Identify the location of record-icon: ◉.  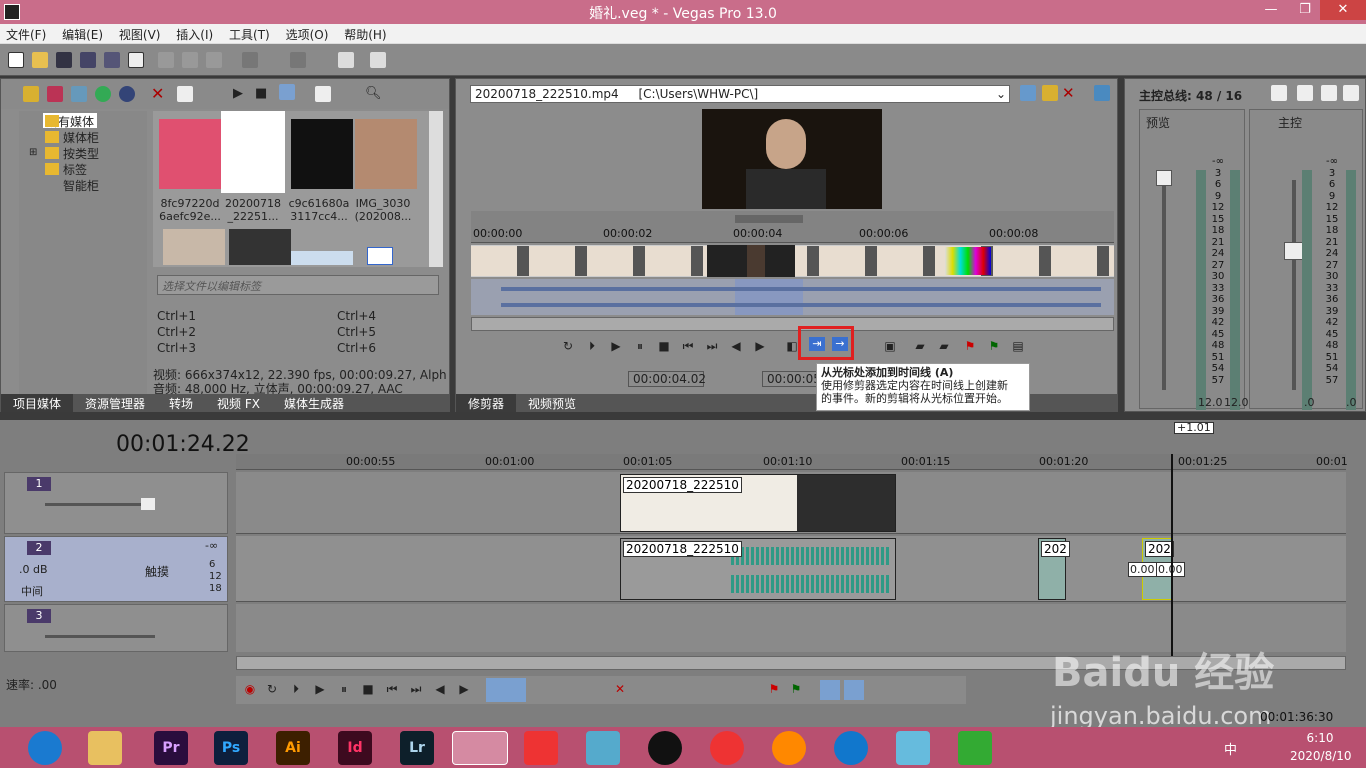
(250, 689).